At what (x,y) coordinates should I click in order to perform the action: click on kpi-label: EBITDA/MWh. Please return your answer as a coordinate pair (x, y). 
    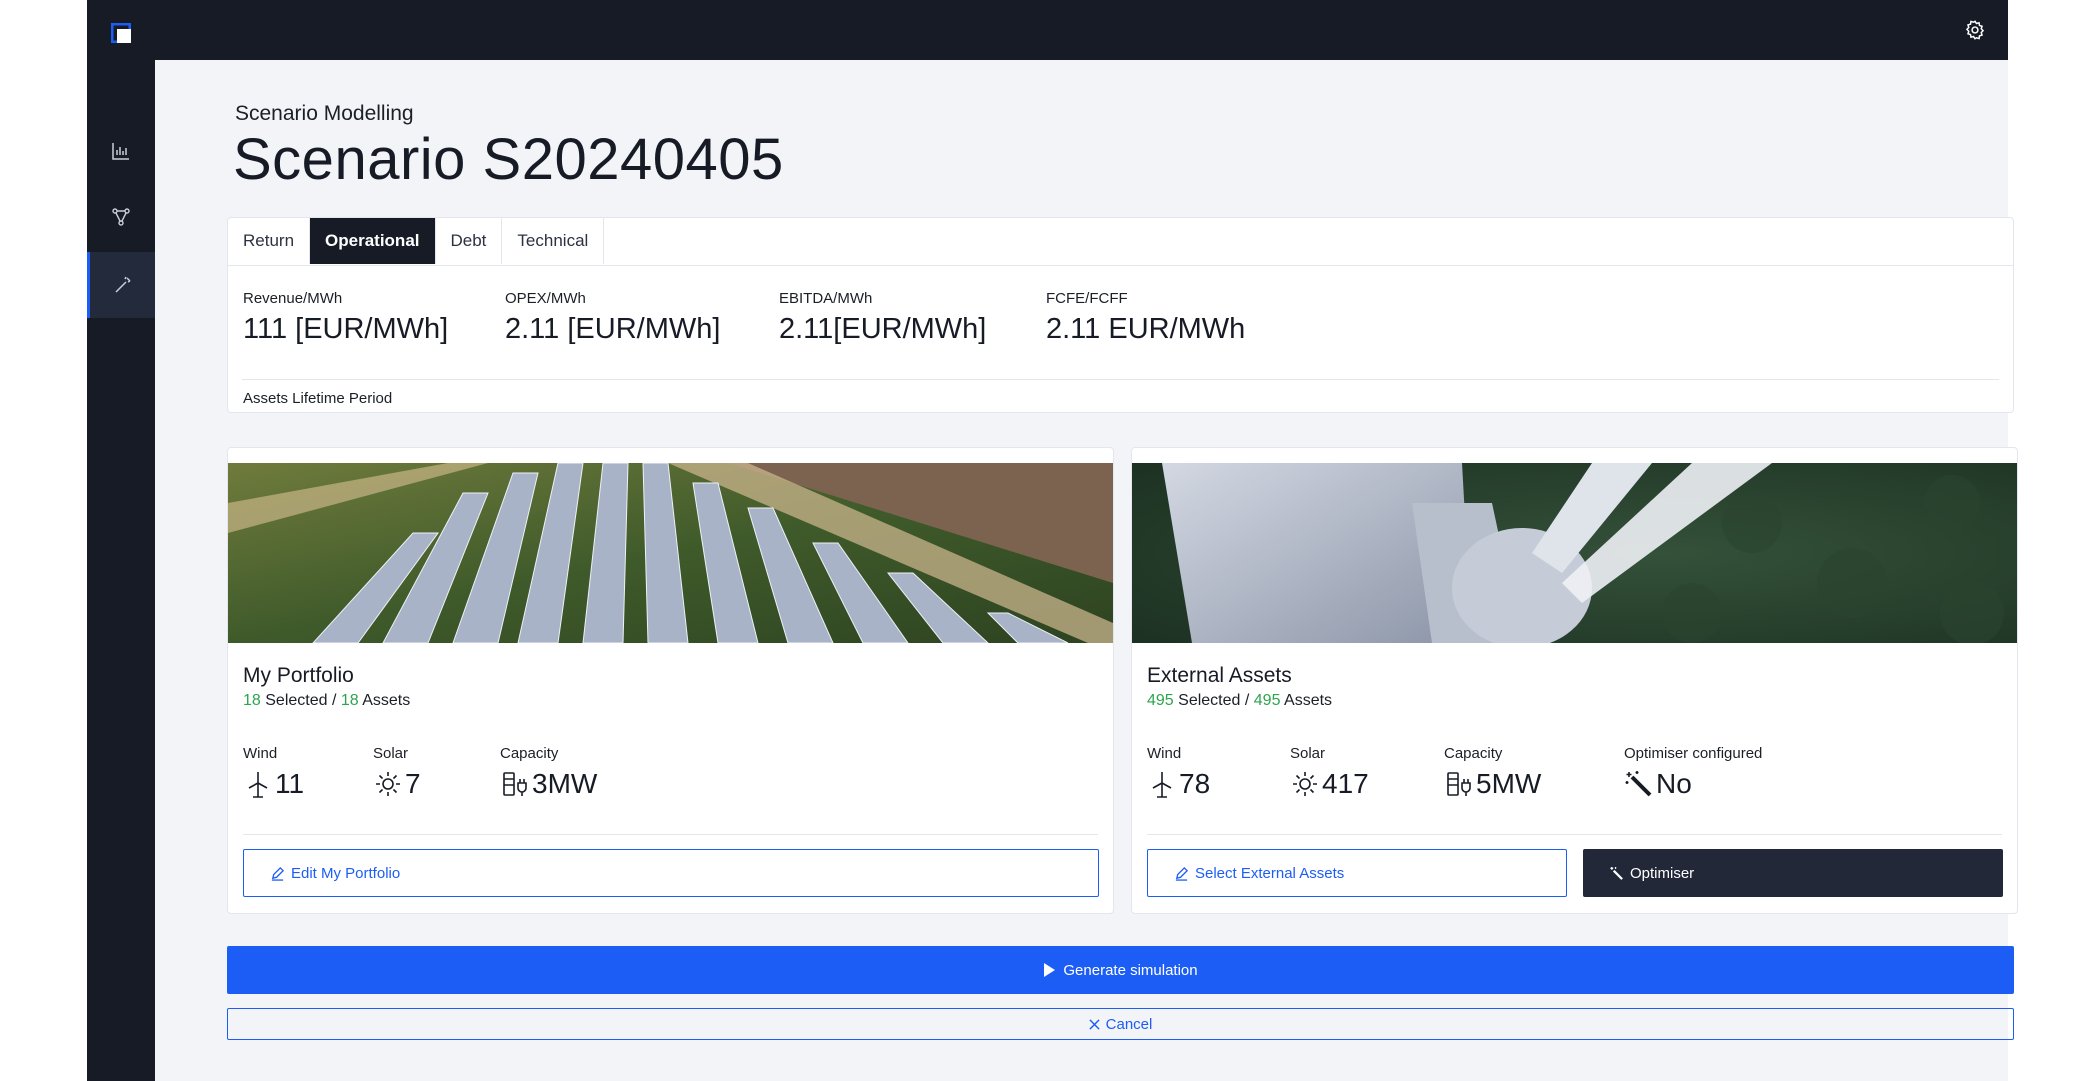
    Looking at the image, I should click on (826, 298).